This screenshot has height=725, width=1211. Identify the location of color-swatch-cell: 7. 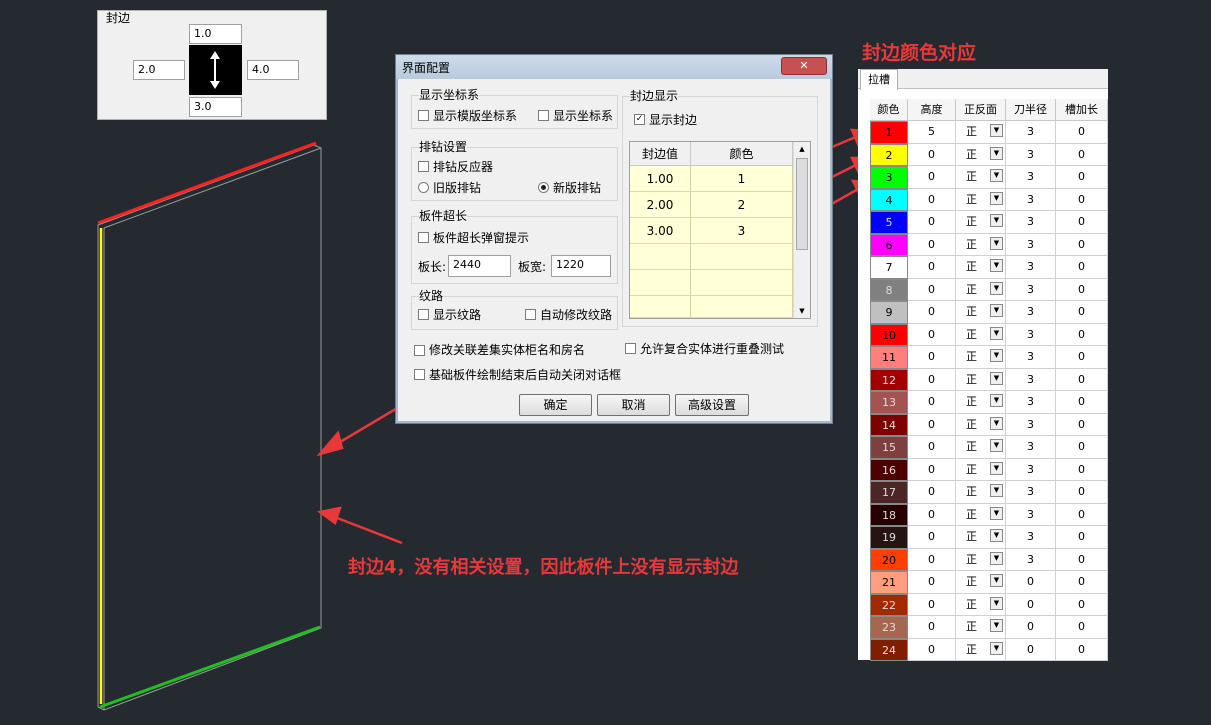
(889, 267).